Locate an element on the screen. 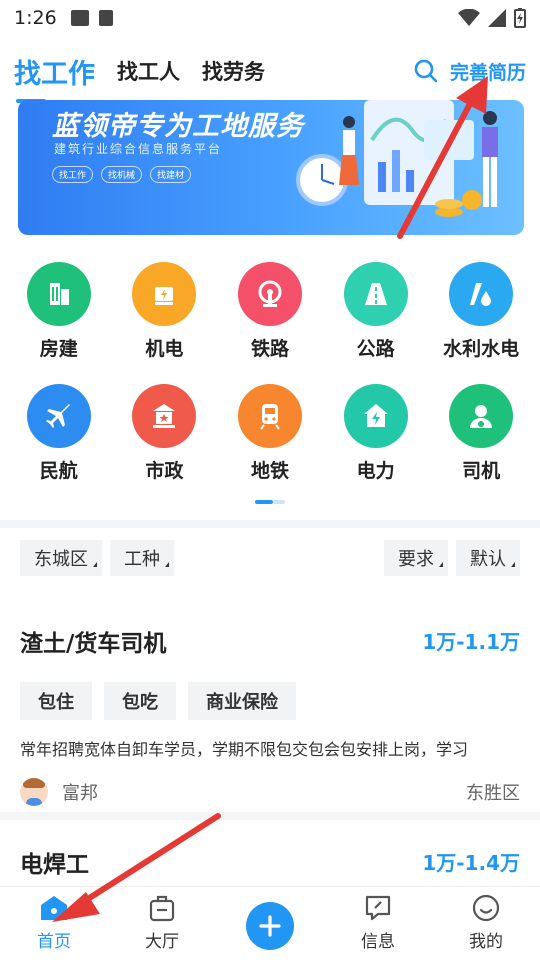  banner-chip: 找机械 is located at coordinates (122, 174).